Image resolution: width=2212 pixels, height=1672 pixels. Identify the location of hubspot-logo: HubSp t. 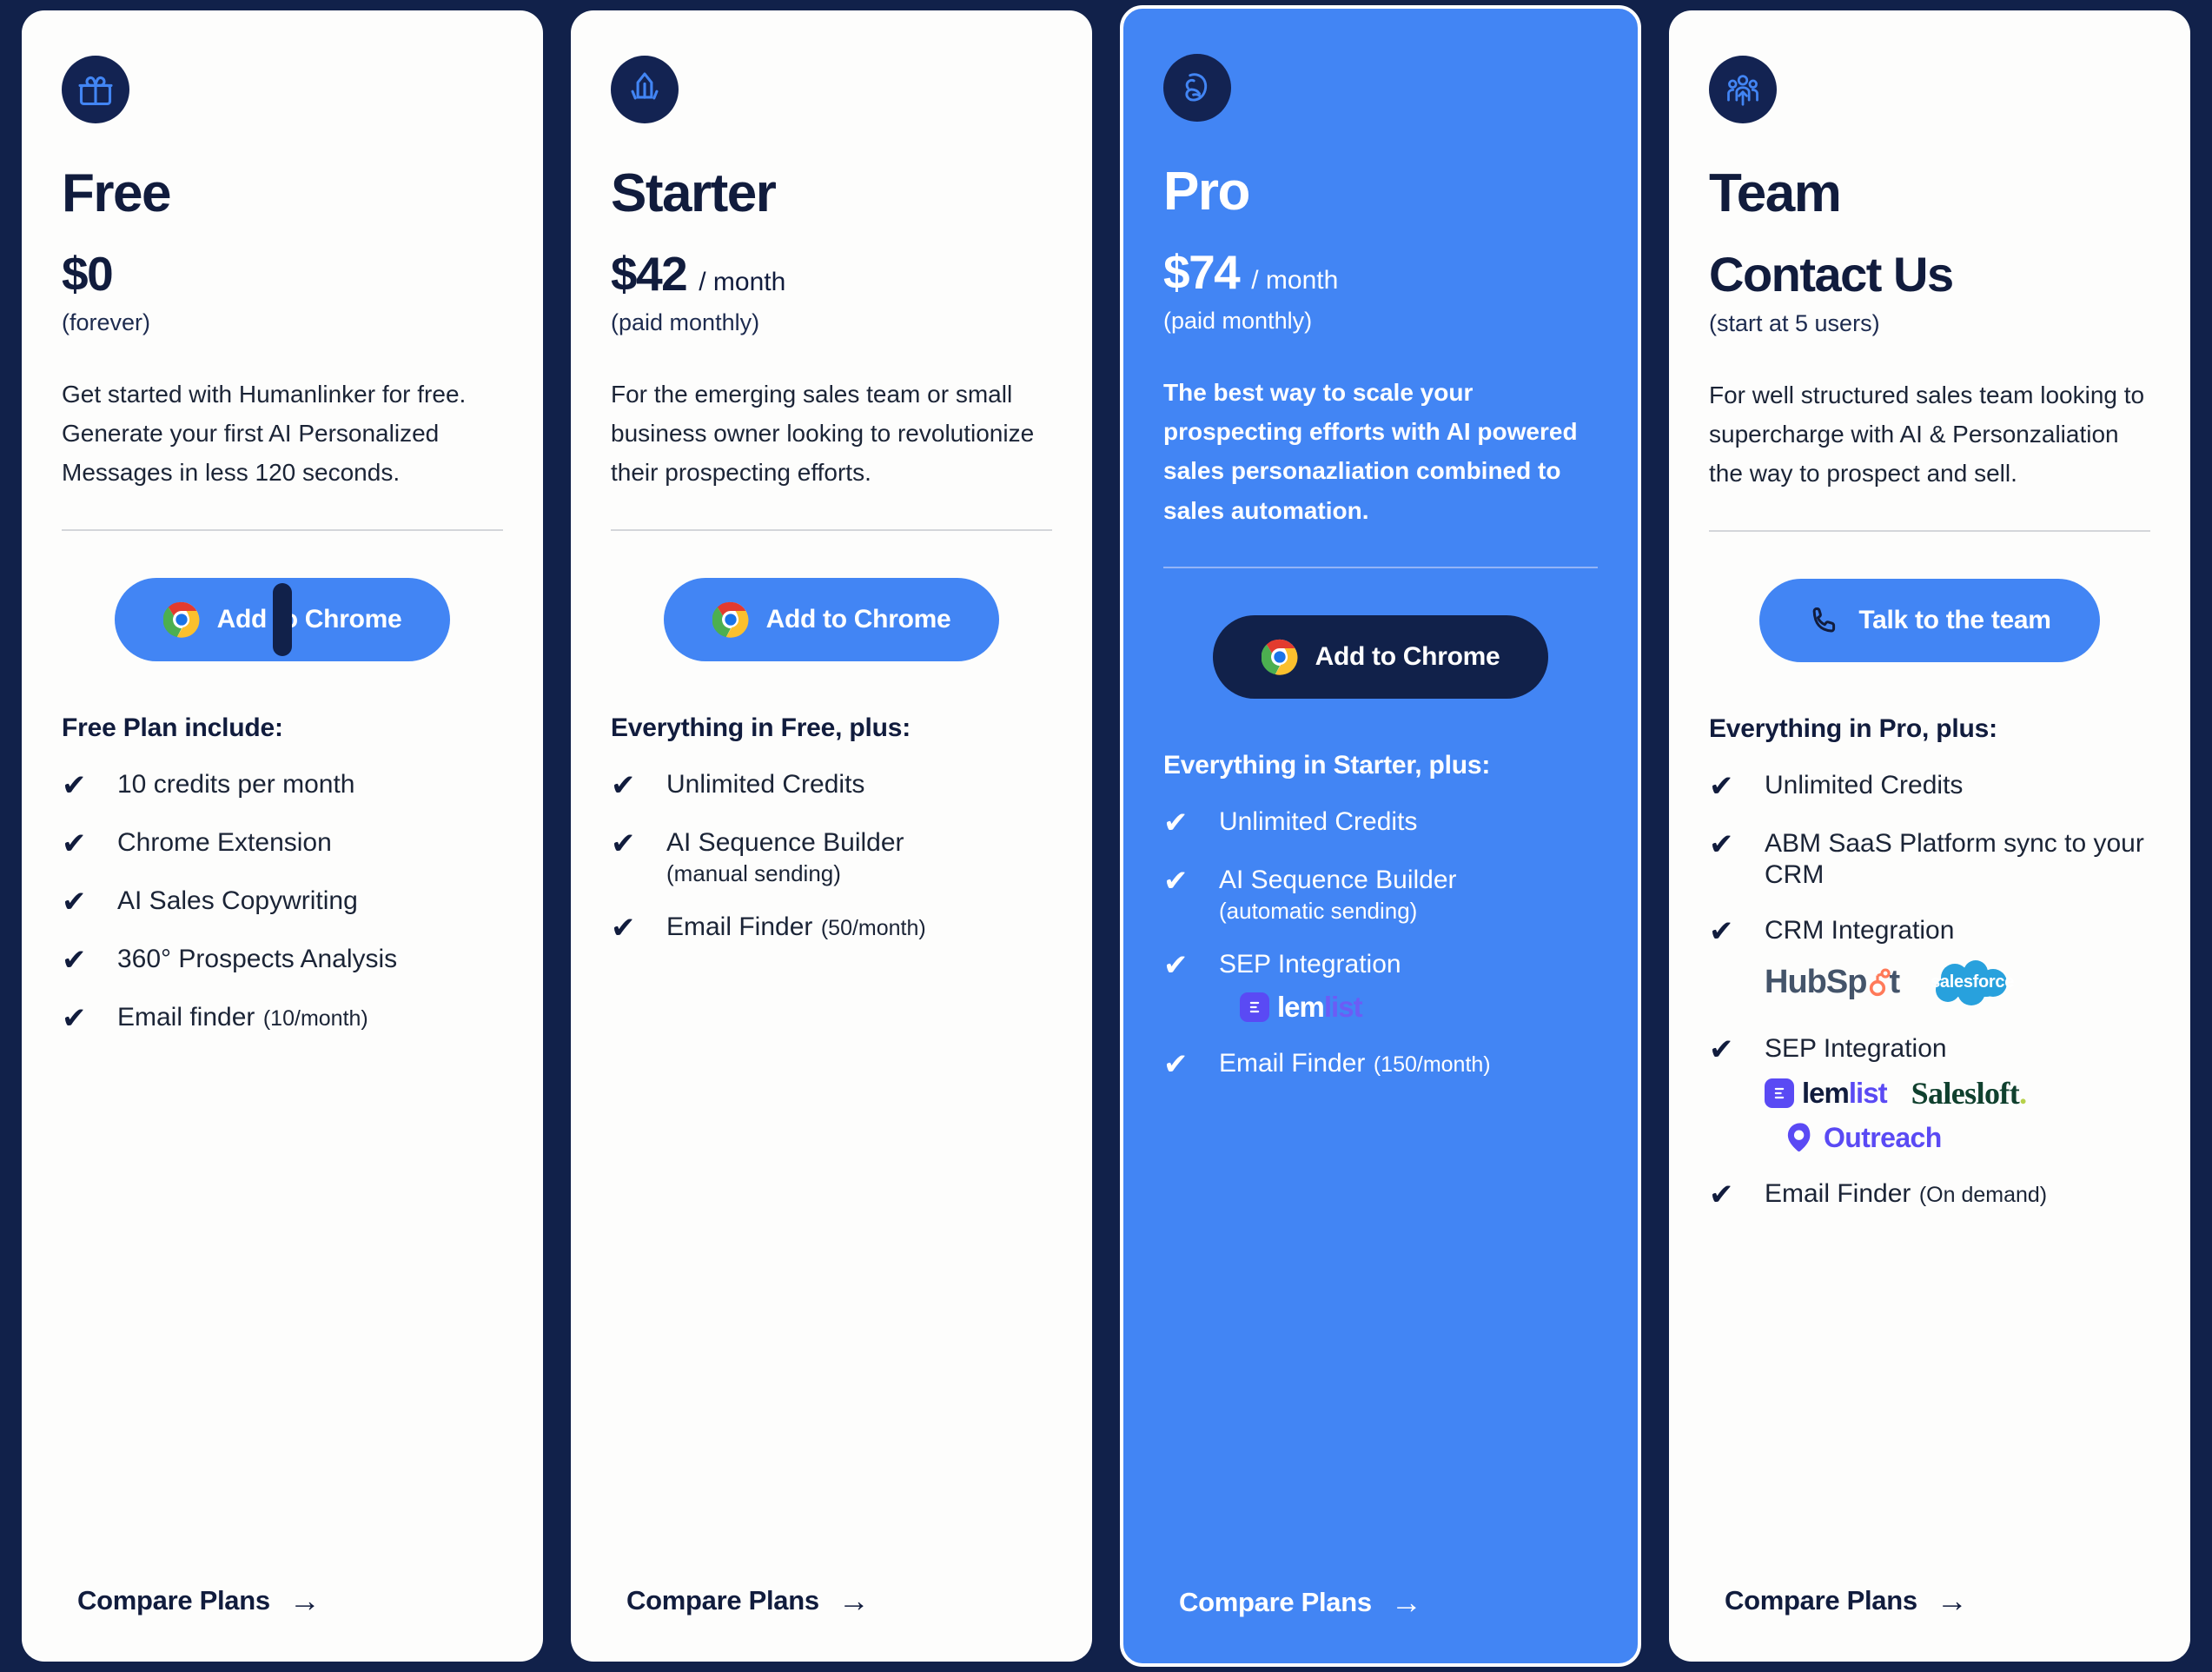
(1833, 983).